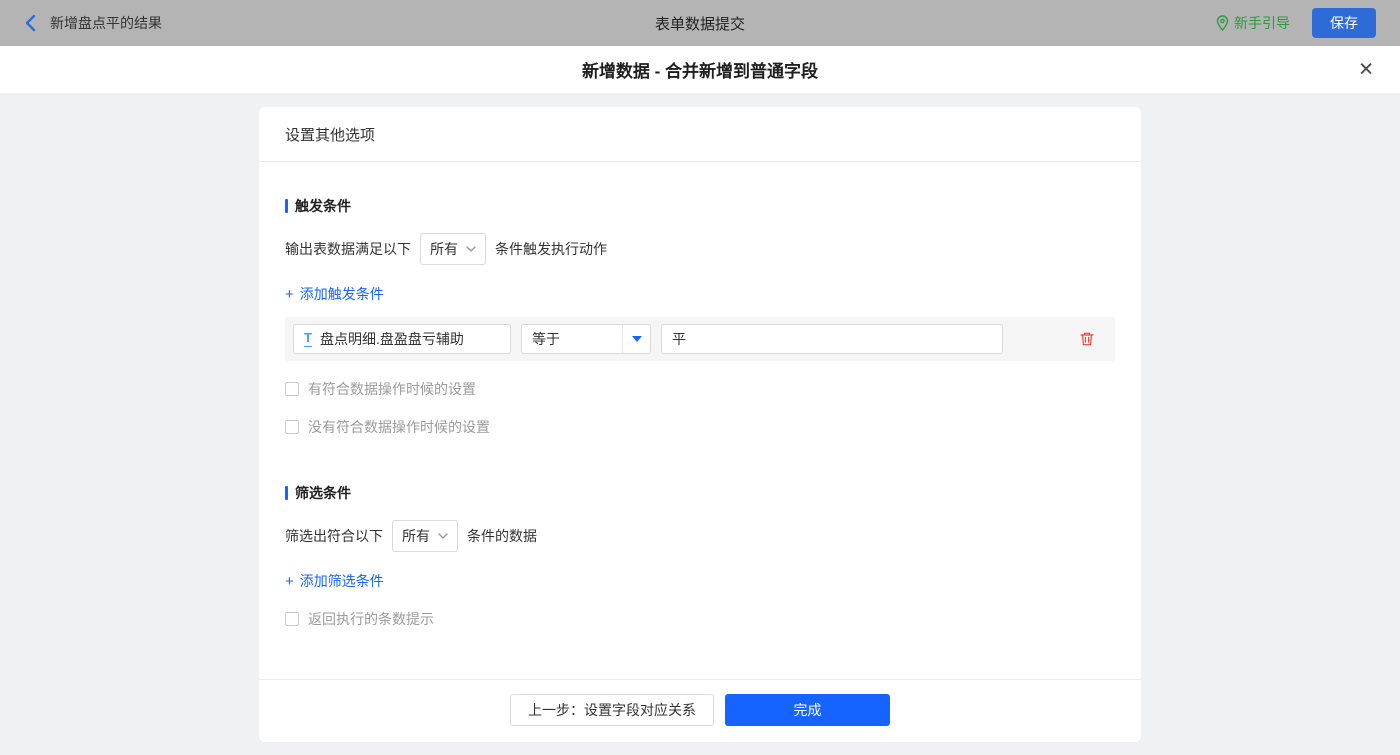  I want to click on beginner-guide-link: 新手引导, so click(1253, 23).